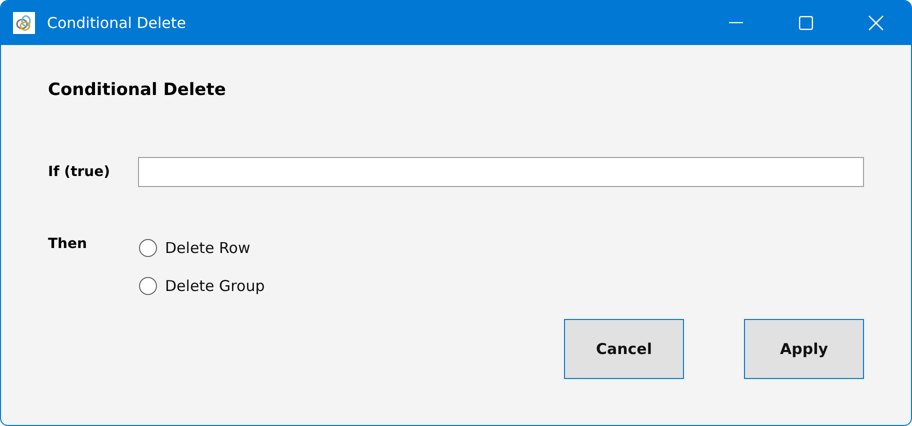 The height and width of the screenshot is (426, 912). I want to click on condition-label: If (true), so click(80, 172).